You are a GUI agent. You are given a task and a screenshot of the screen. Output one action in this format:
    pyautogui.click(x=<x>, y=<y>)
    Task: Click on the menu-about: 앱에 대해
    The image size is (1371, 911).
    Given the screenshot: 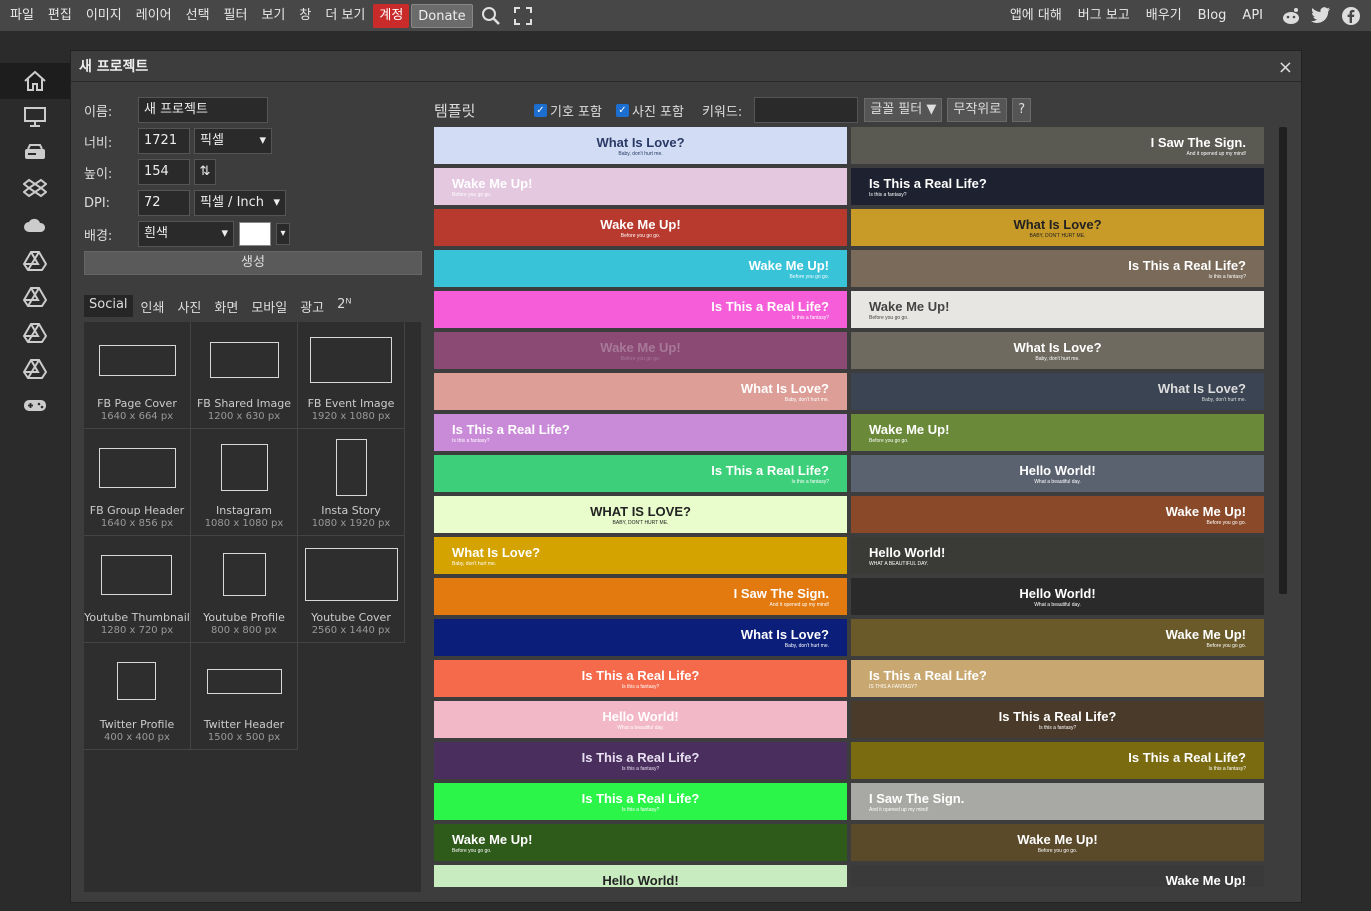 What is the action you would take?
    pyautogui.click(x=1036, y=16)
    